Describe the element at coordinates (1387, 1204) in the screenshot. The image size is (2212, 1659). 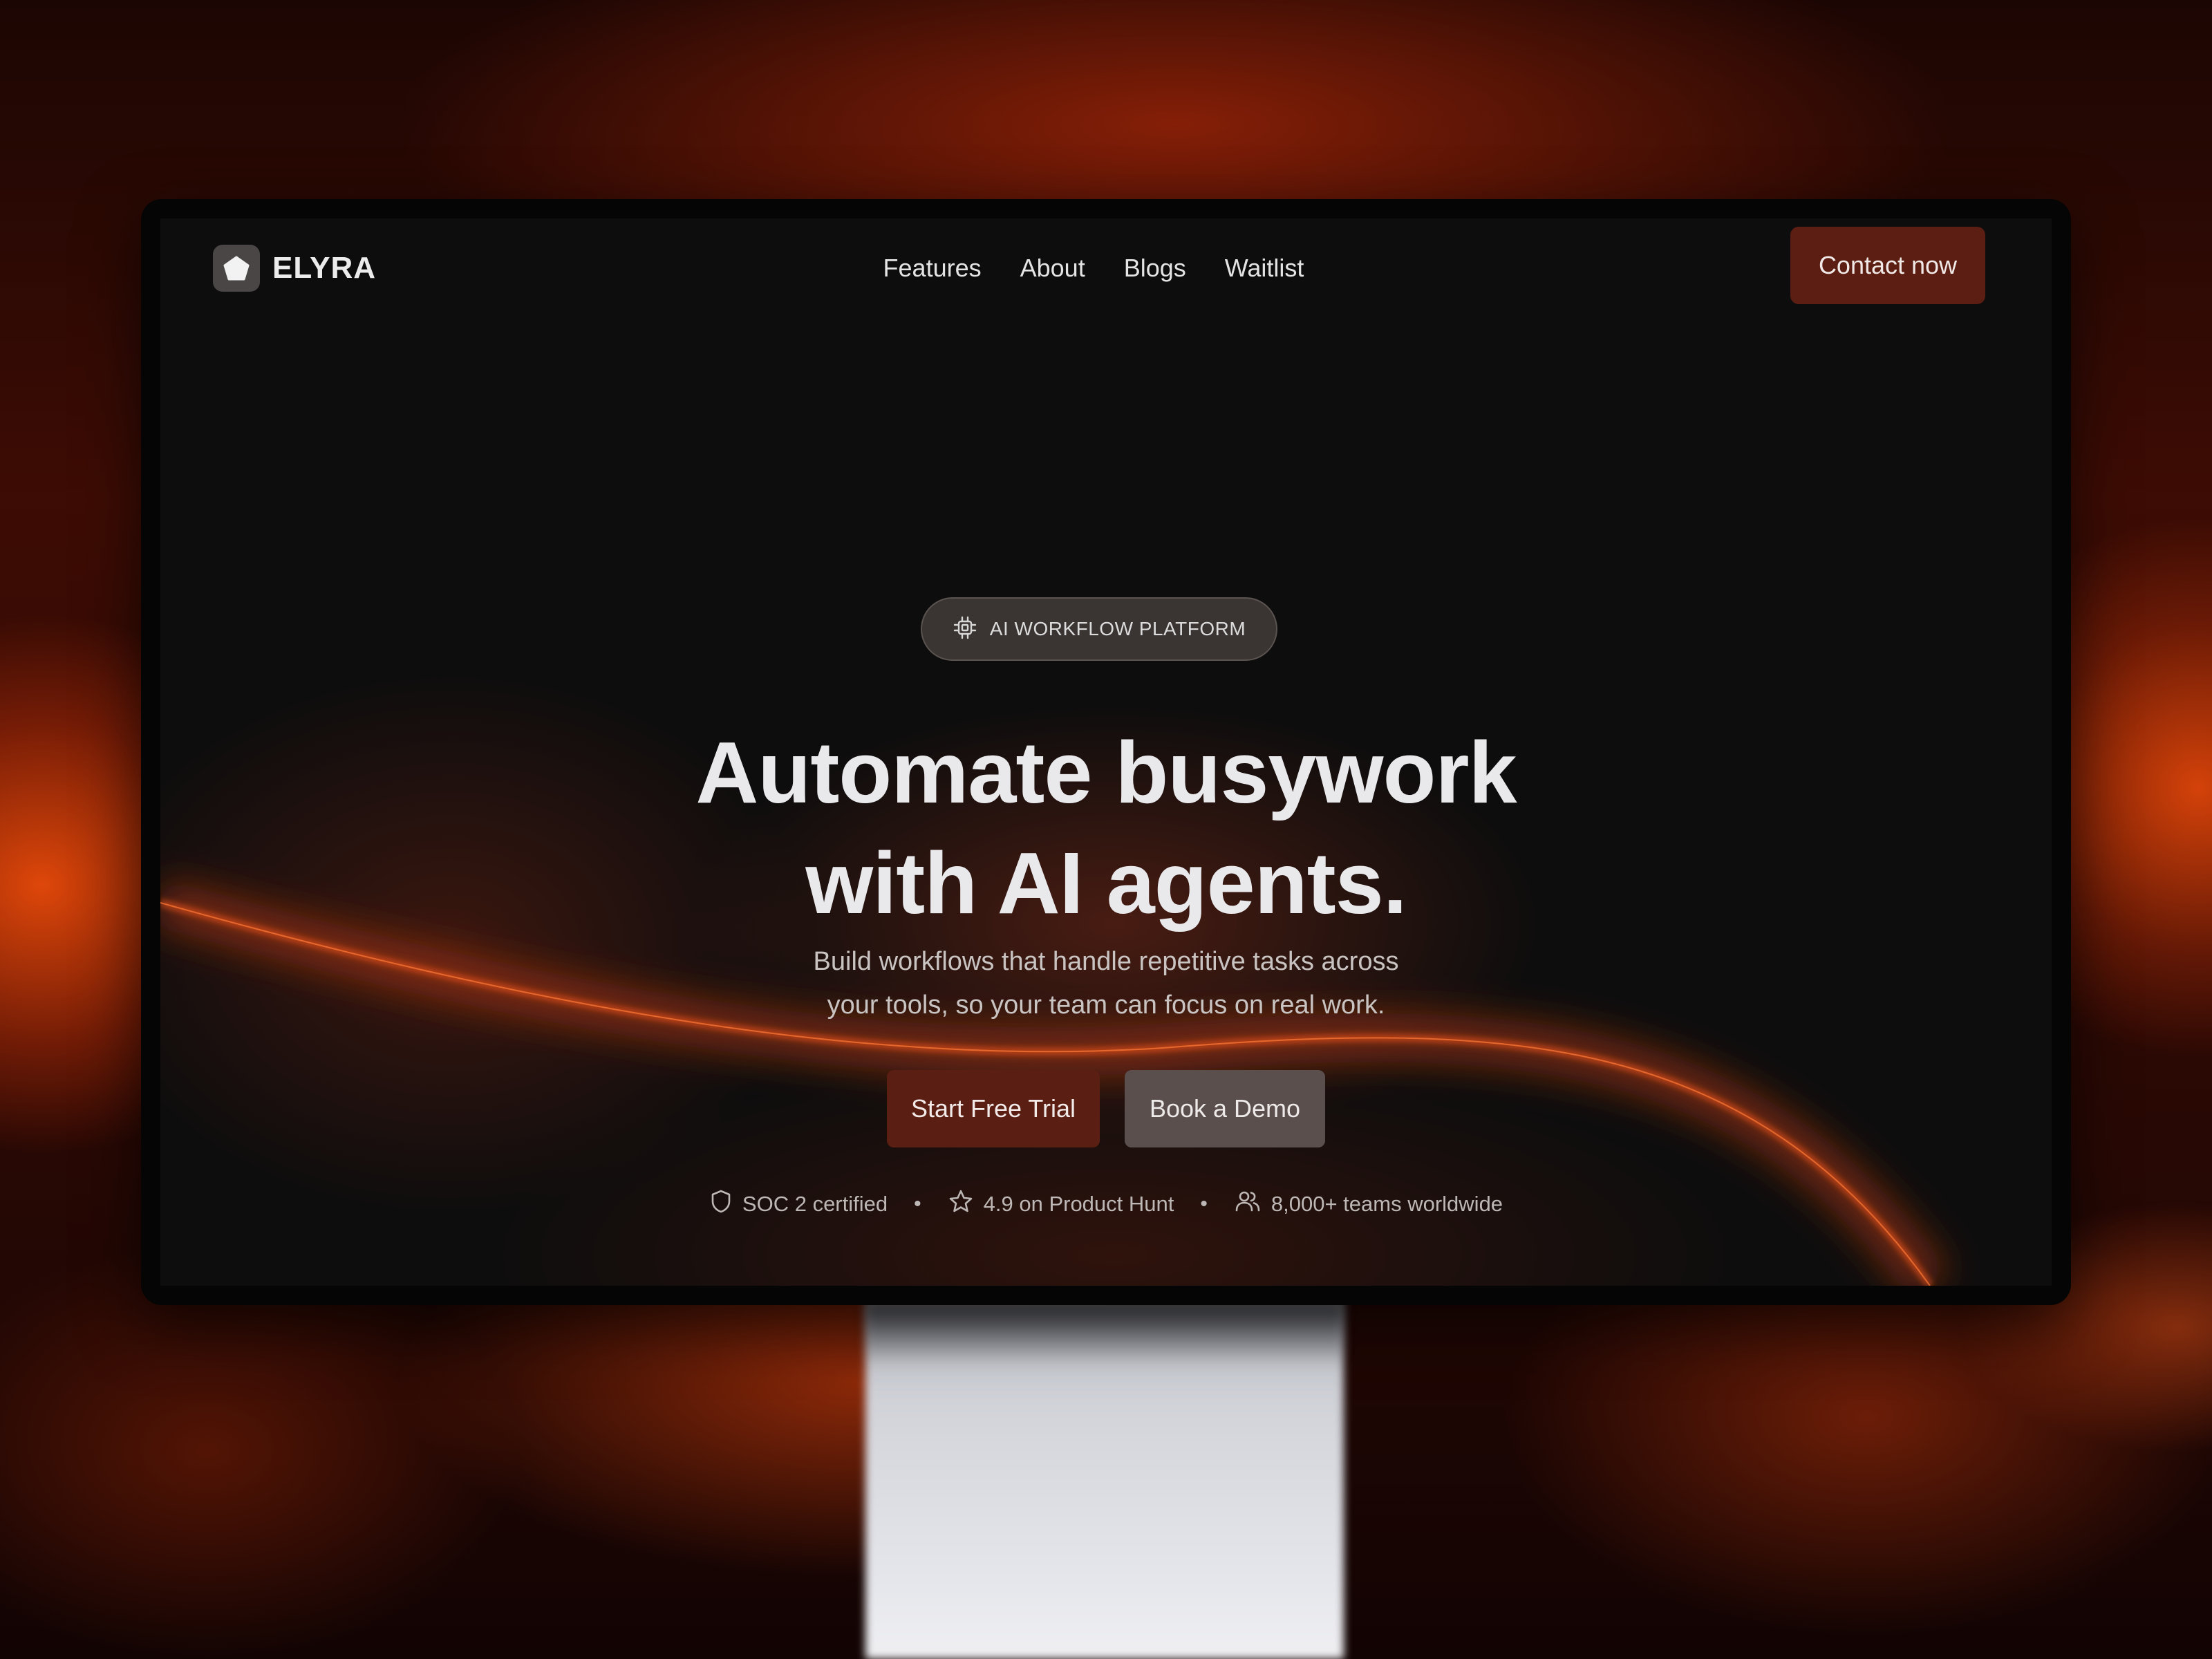
I see `trust-label-teams: 8,000+ teams worldwide` at that location.